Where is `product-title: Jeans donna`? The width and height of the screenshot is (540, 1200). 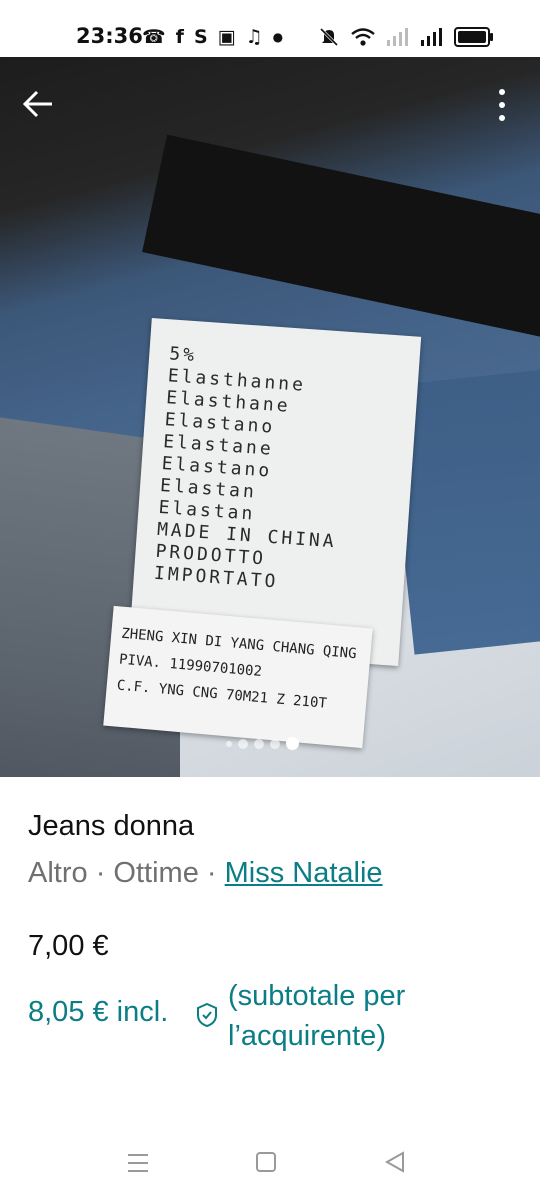
product-title: Jeans donna is located at coordinates (111, 826).